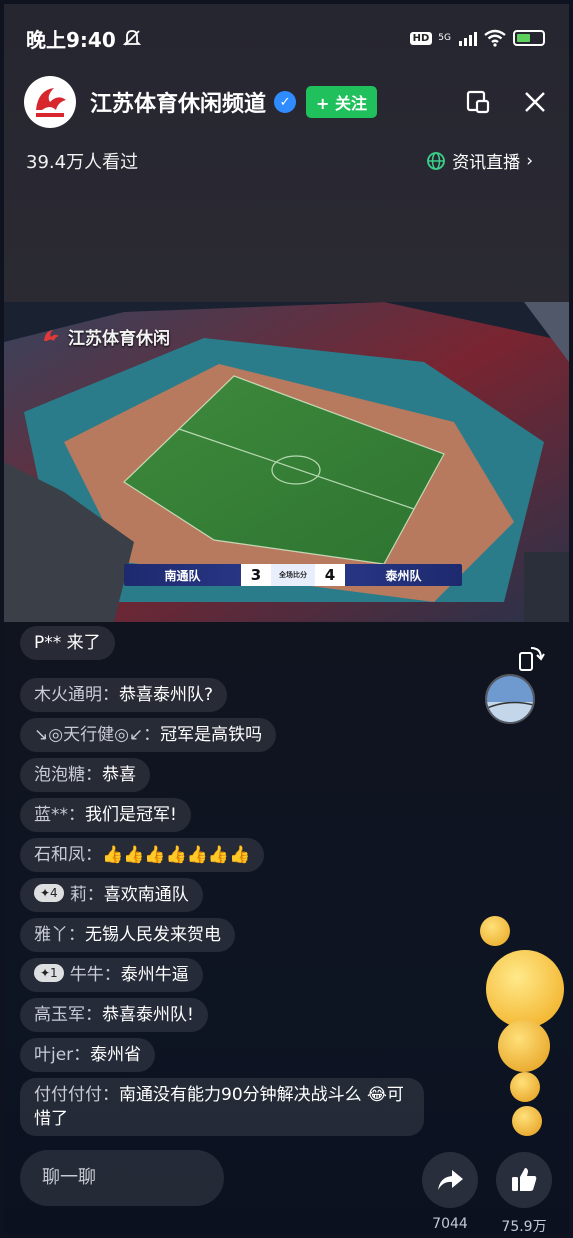  Describe the element at coordinates (119, 775) in the screenshot. I see `comment-text: 恭喜` at that location.